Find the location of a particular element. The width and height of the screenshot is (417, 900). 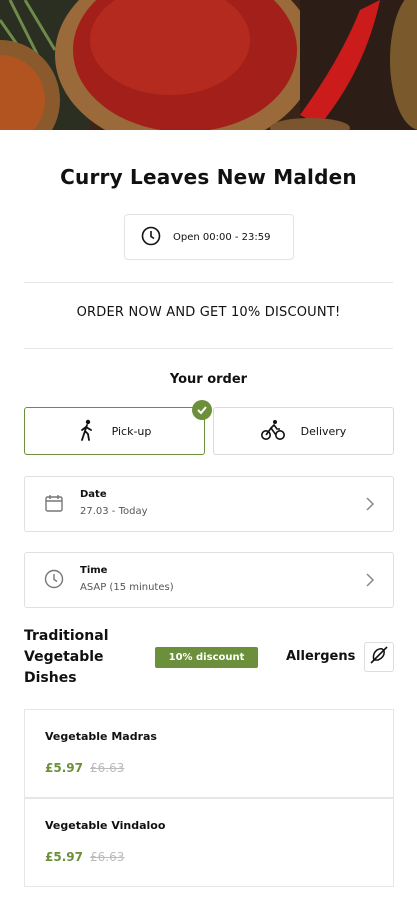

opening-hours-text: Open 00:00 - 23:59 is located at coordinates (222, 237).